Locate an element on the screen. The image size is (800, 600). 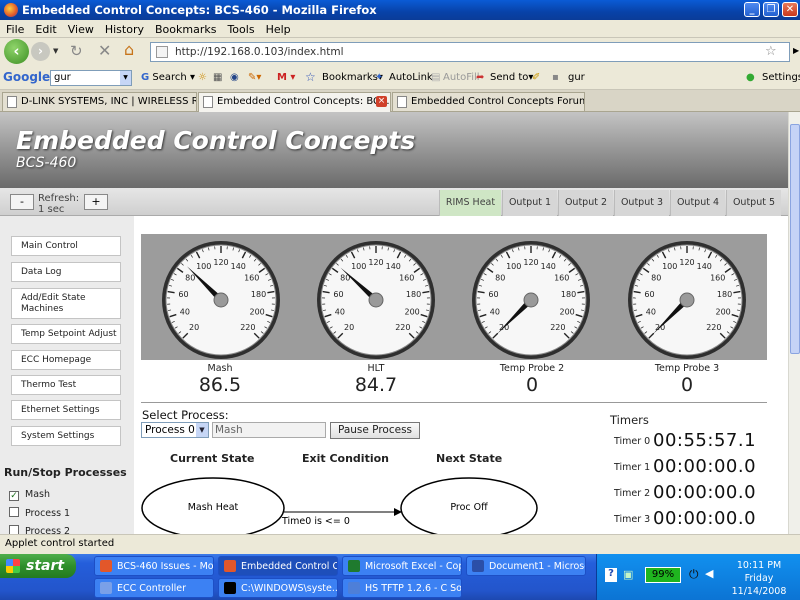
process-checkbox-mash: ✓ Mash is located at coordinates (29, 495).